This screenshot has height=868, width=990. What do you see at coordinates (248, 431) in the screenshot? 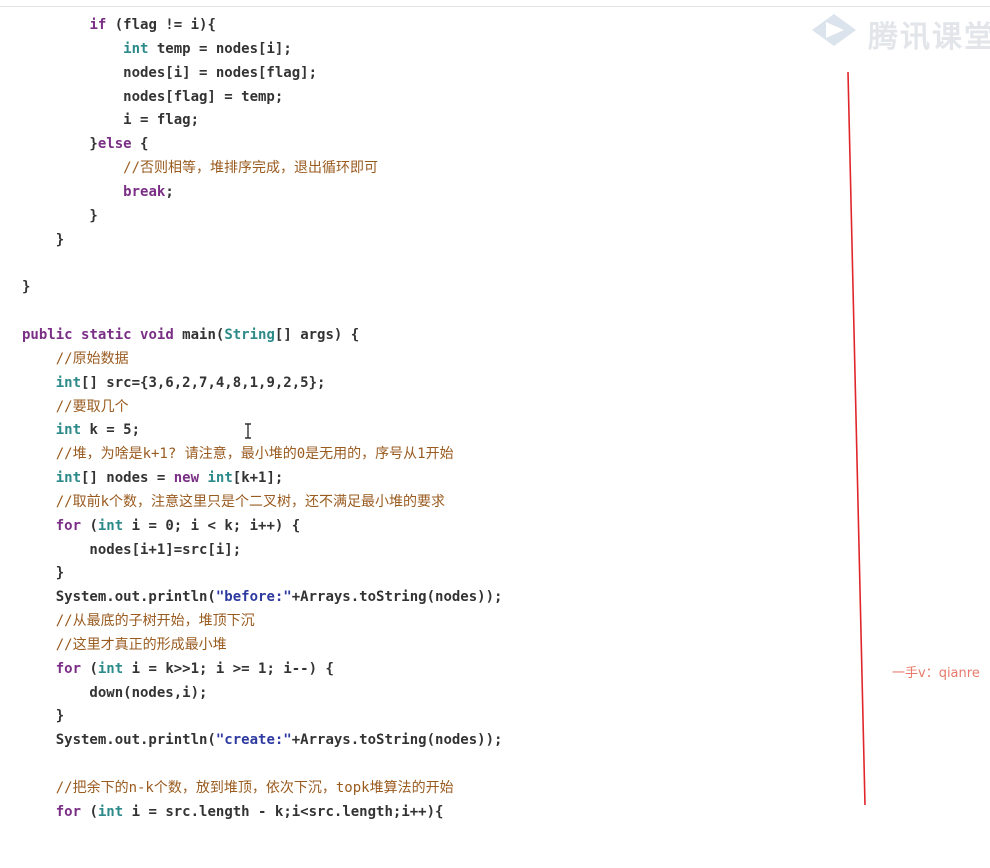
I see `text-cursor-icon` at bounding box center [248, 431].